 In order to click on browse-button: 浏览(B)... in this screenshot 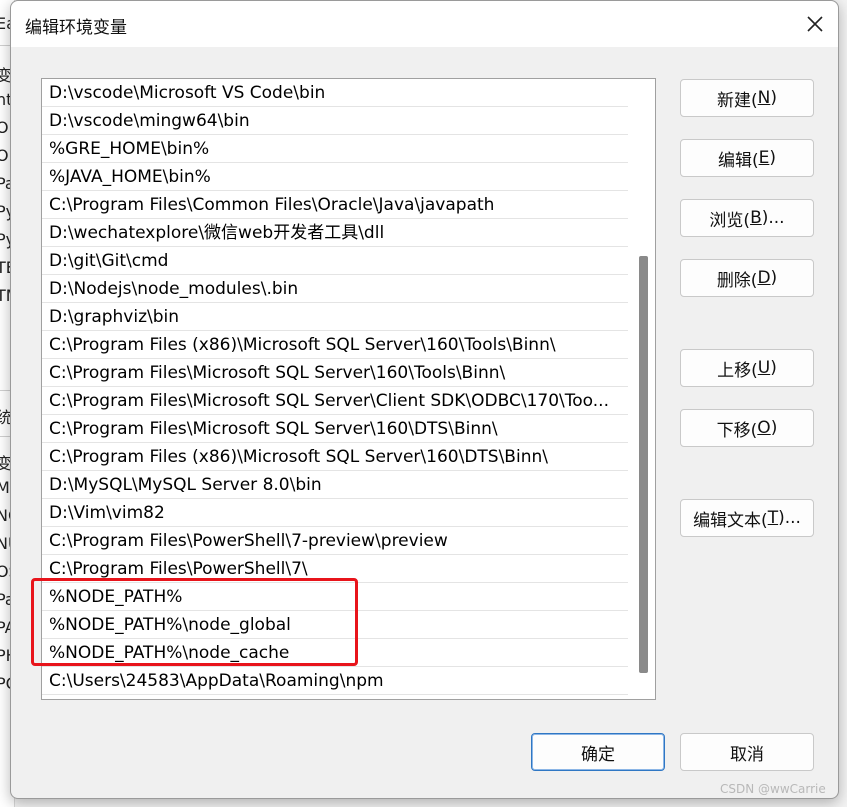, I will do `click(747, 218)`.